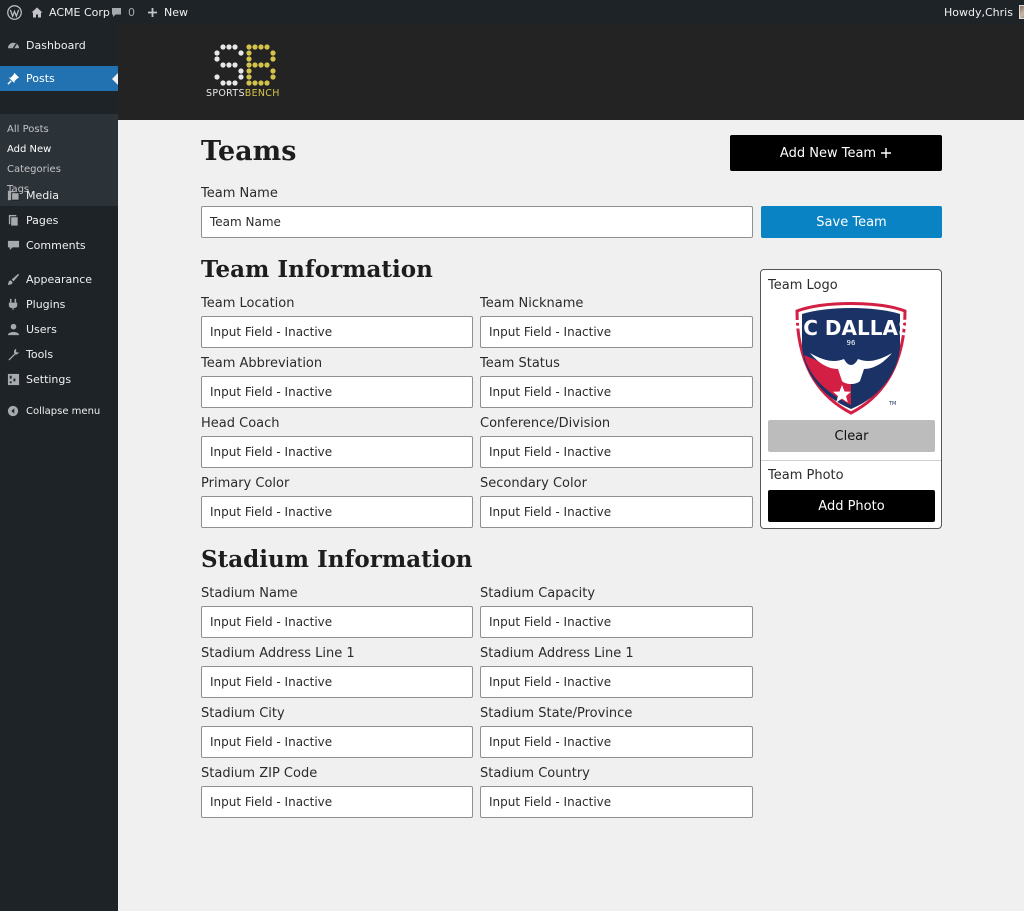 This screenshot has height=911, width=1024. What do you see at coordinates (616, 332) in the screenshot?
I see `team-nickname-input` at bounding box center [616, 332].